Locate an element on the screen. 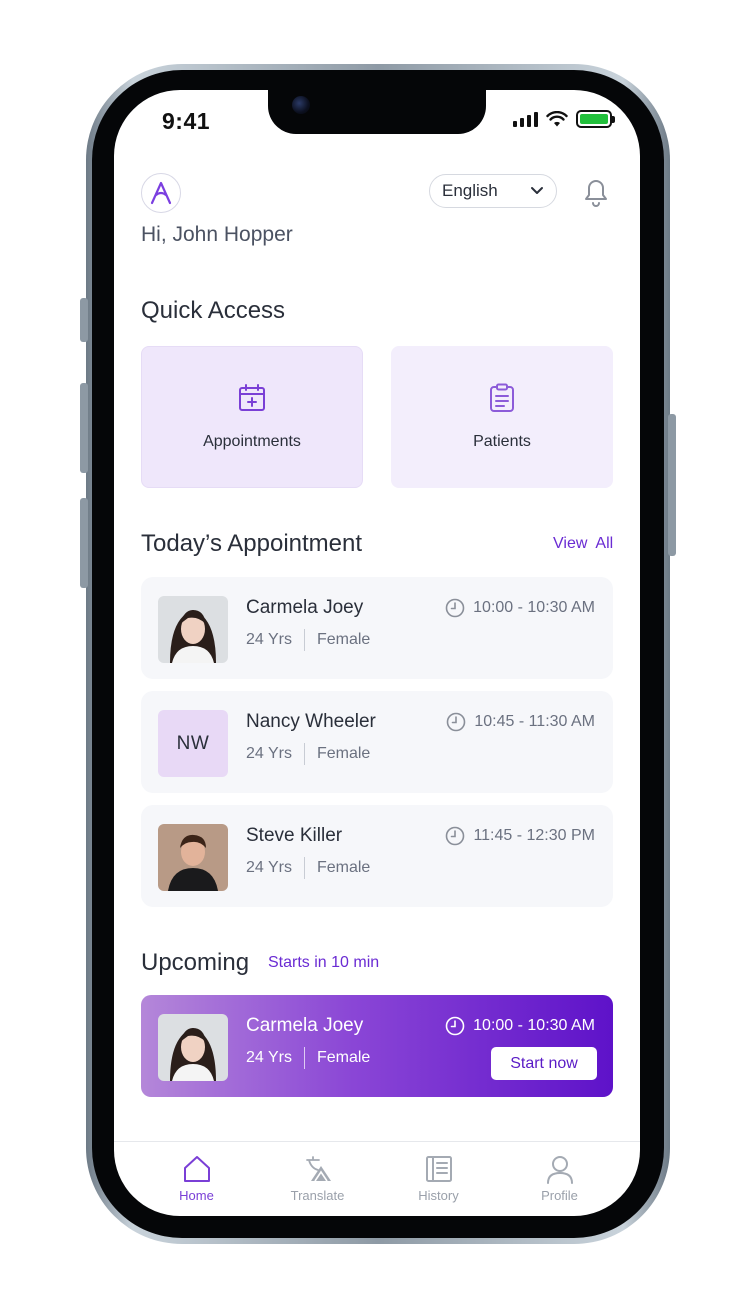 This screenshot has width=752, height=1312. volume-down-button is located at coordinates (84, 543).